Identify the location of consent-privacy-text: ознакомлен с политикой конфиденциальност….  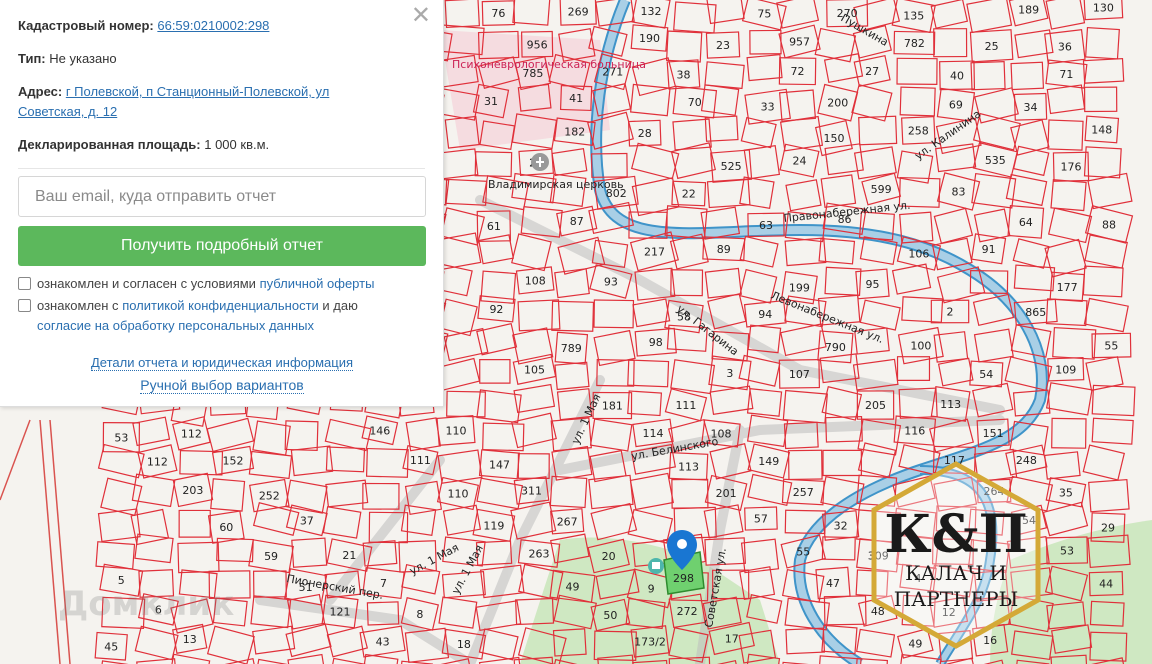
(197, 306).